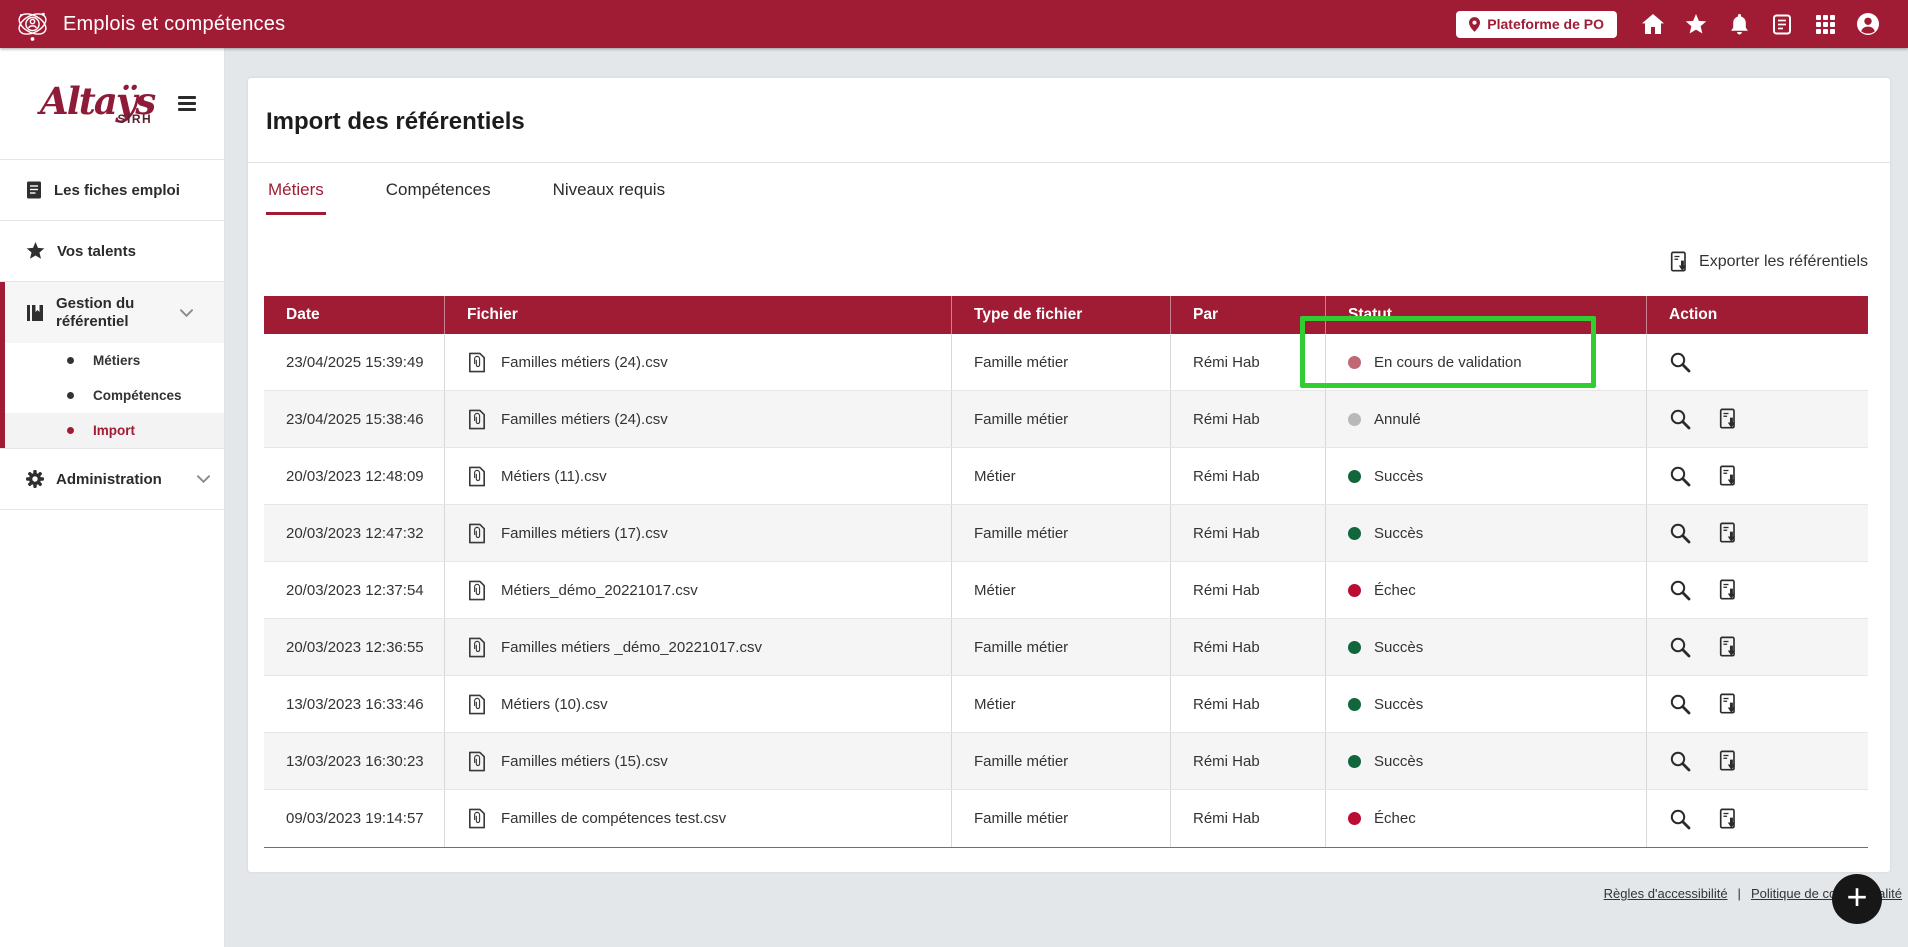 The height and width of the screenshot is (947, 1908). Describe the element at coordinates (117, 190) in the screenshot. I see `sidebar-item-label: Les fiches emploi` at that location.